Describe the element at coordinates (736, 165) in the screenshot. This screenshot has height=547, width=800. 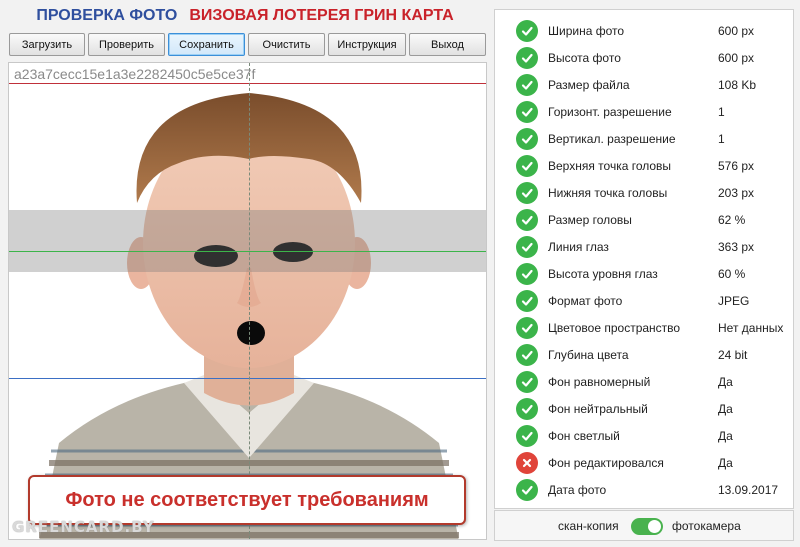
I see `check-value: 576 px` at that location.